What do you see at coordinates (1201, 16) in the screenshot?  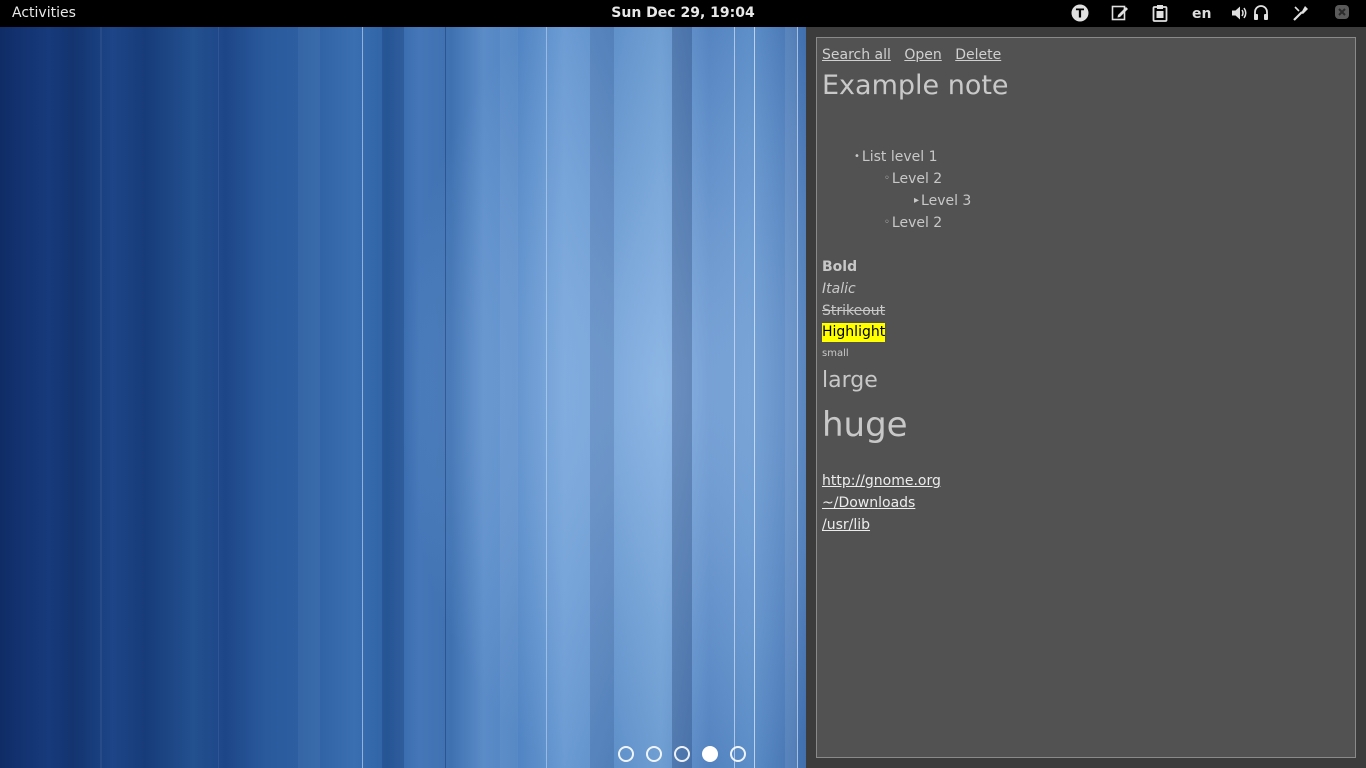 I see `language-indicator: en` at bounding box center [1201, 16].